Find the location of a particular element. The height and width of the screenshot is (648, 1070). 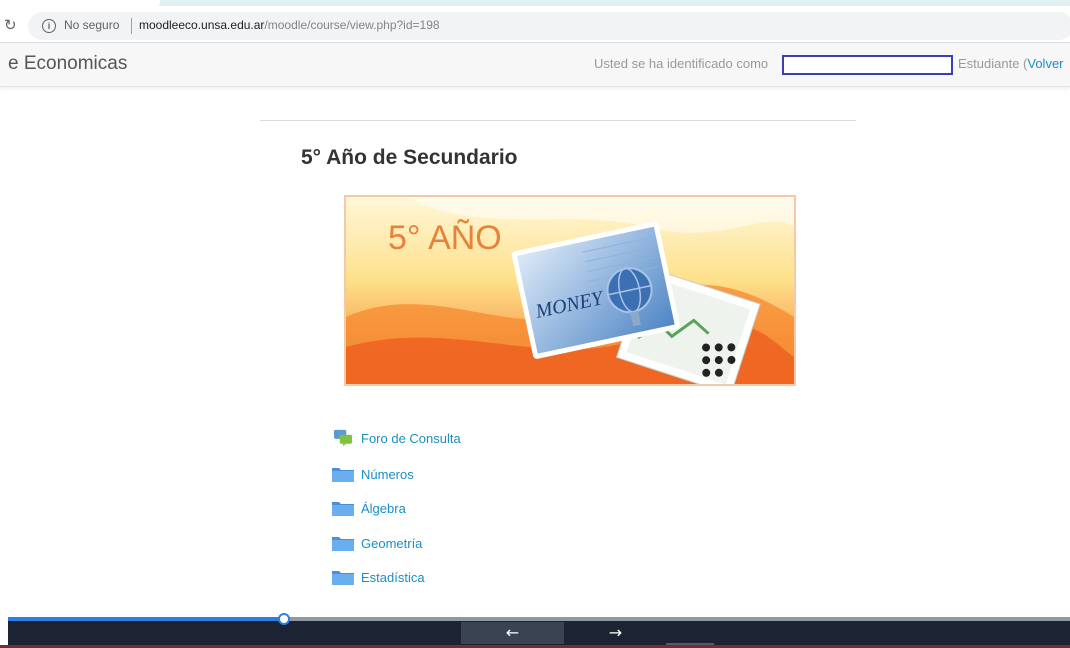

activity-folder: Números is located at coordinates (372, 474).